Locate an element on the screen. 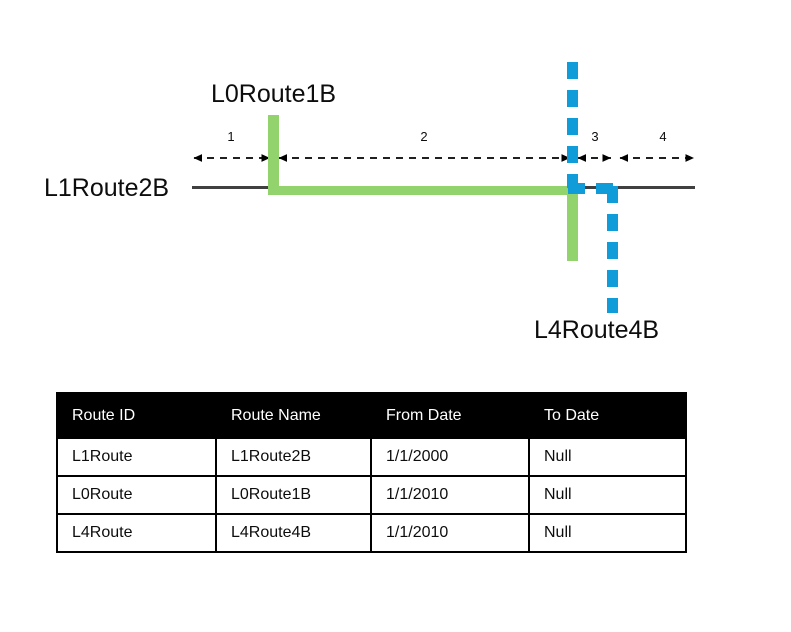  cell-route-name: L1Route2B is located at coordinates (293, 457).